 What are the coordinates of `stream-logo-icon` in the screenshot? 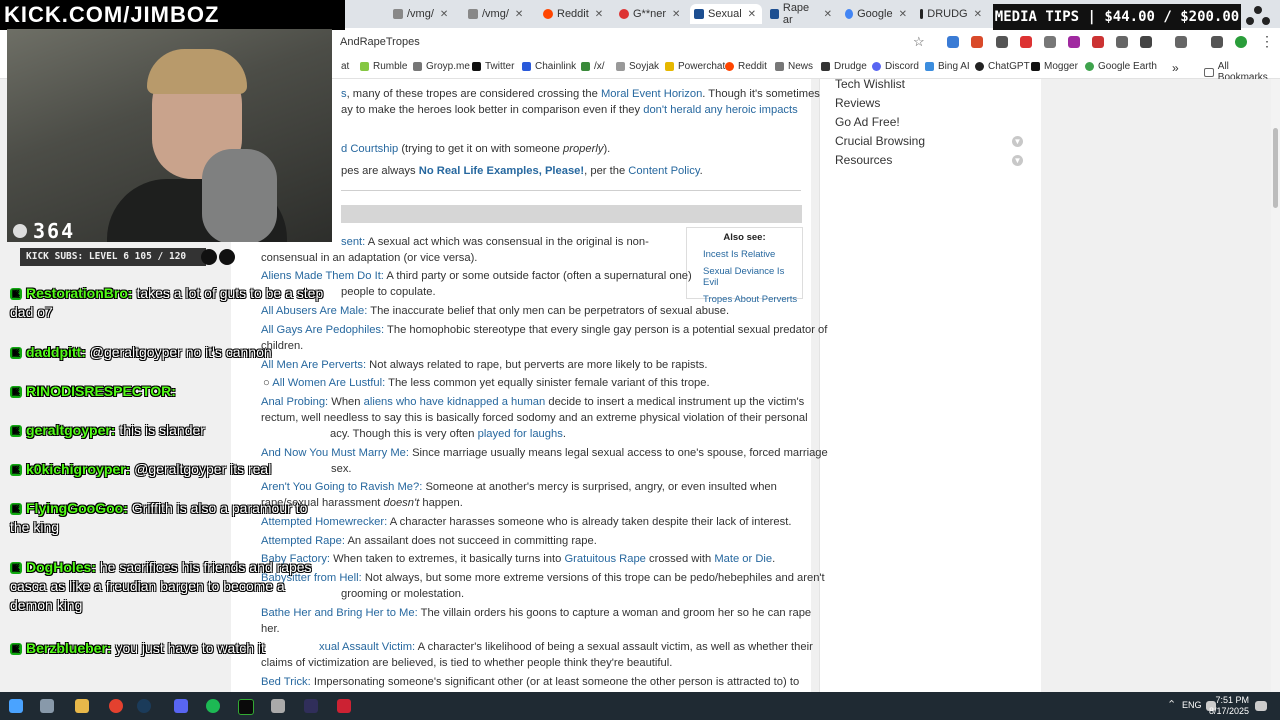 It's located at (1258, 17).